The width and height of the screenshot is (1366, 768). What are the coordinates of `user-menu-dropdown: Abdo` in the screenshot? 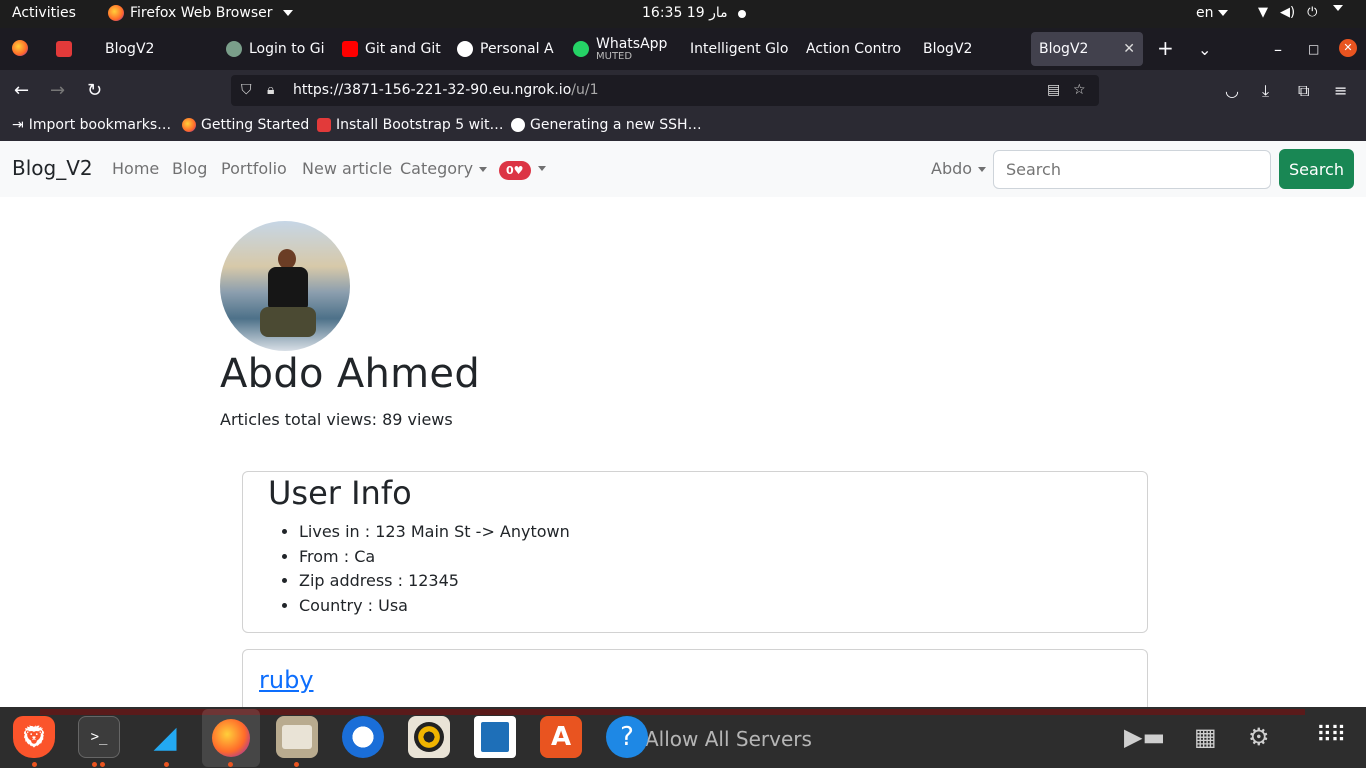 It's located at (959, 168).